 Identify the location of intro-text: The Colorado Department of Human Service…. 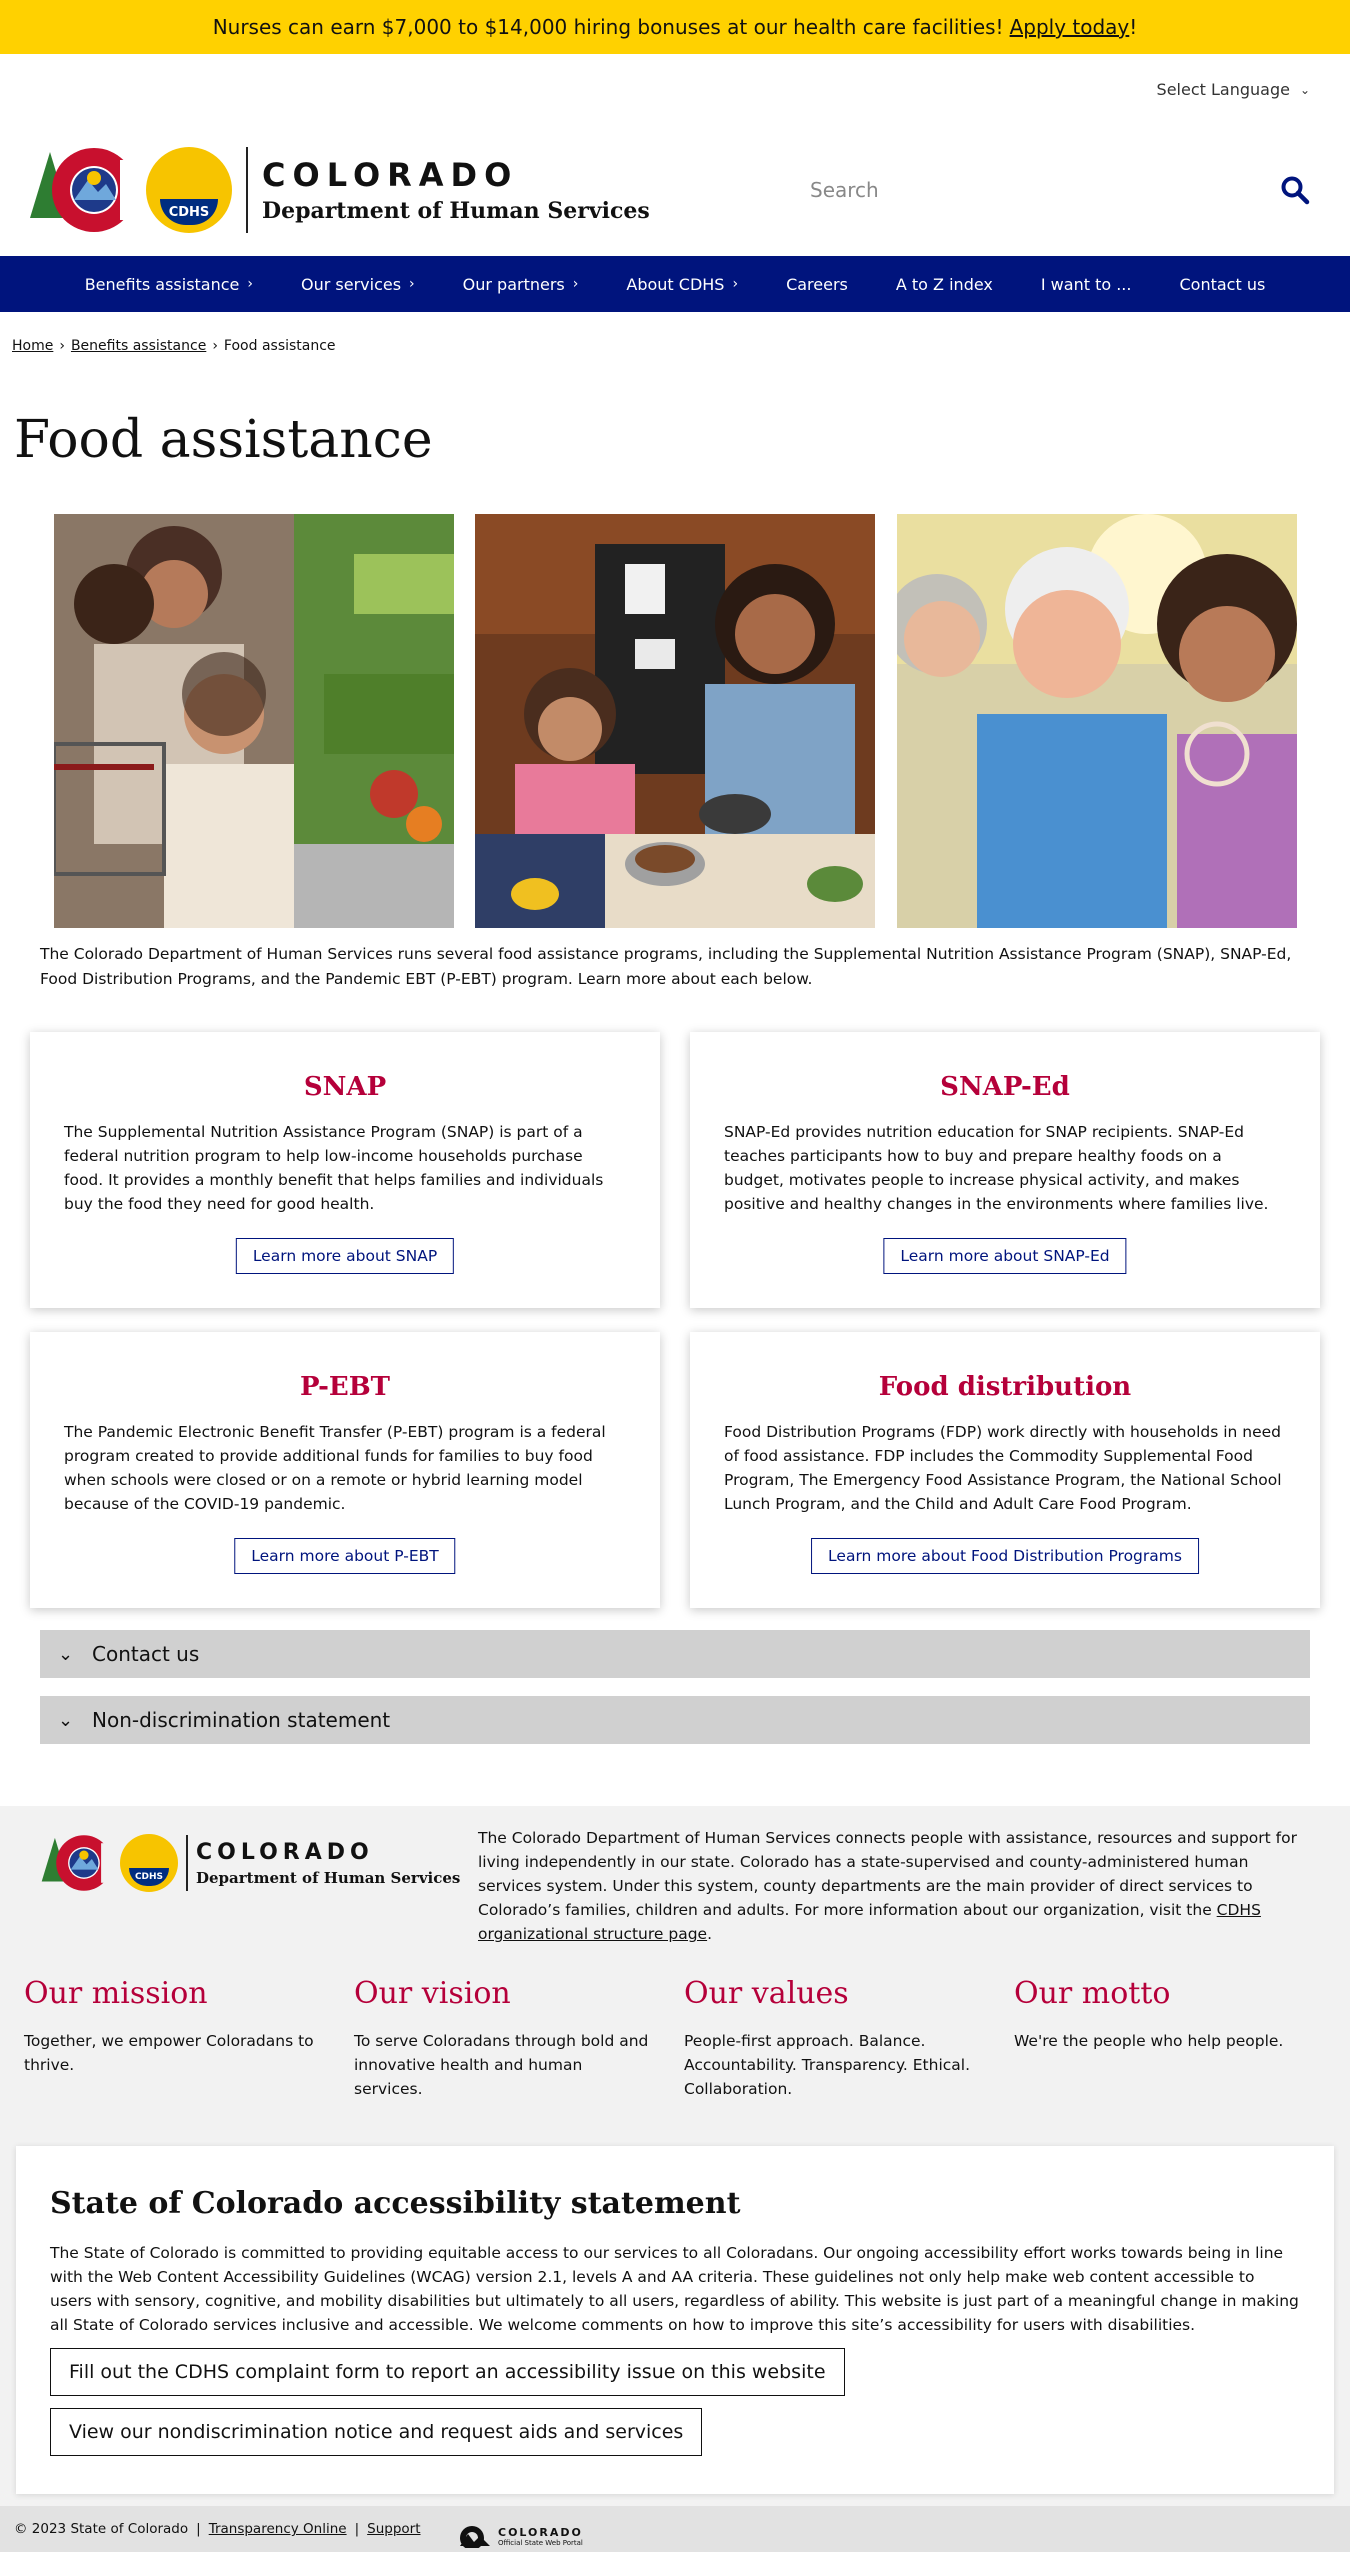
(666, 966).